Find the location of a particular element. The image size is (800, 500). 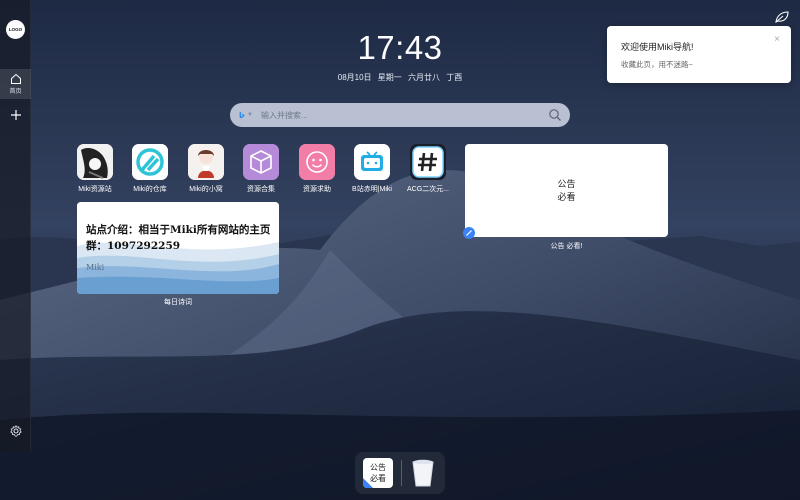

sidebar-item-home: 首页 is located at coordinates (15, 84).